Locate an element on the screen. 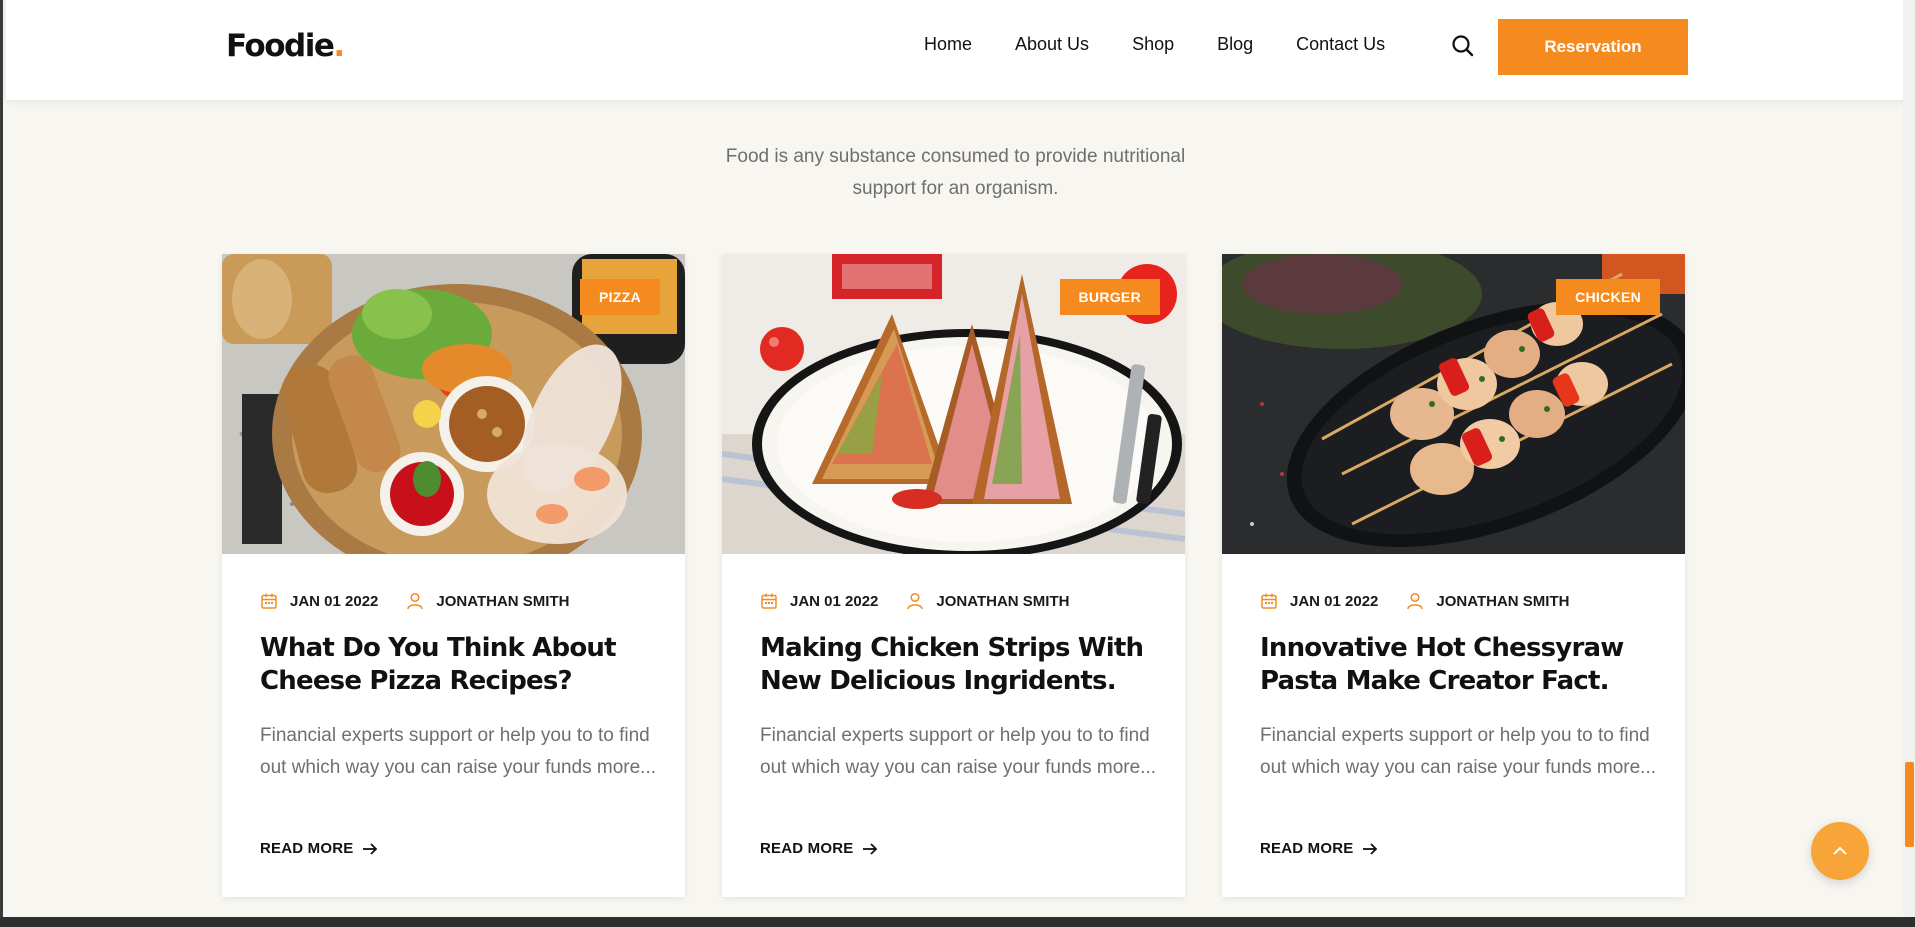 This screenshot has width=1915, height=927. nav-about-us: About Us is located at coordinates (1052, 44).